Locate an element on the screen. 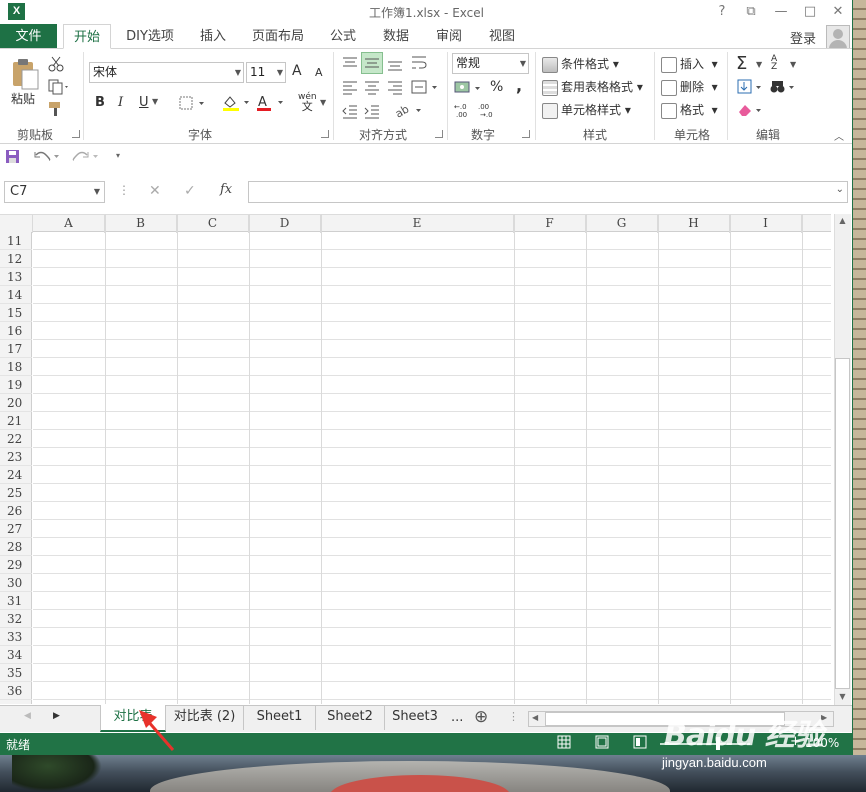 This screenshot has width=866, height=792. font-name-select: 宋体 ▼ is located at coordinates (166, 72).